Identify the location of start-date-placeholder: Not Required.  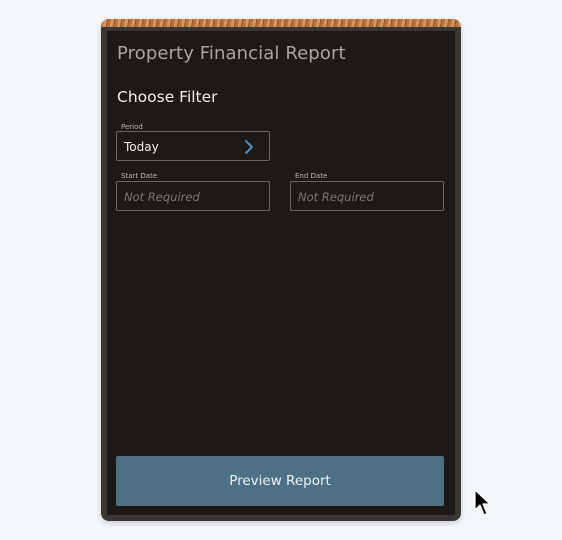
(162, 197).